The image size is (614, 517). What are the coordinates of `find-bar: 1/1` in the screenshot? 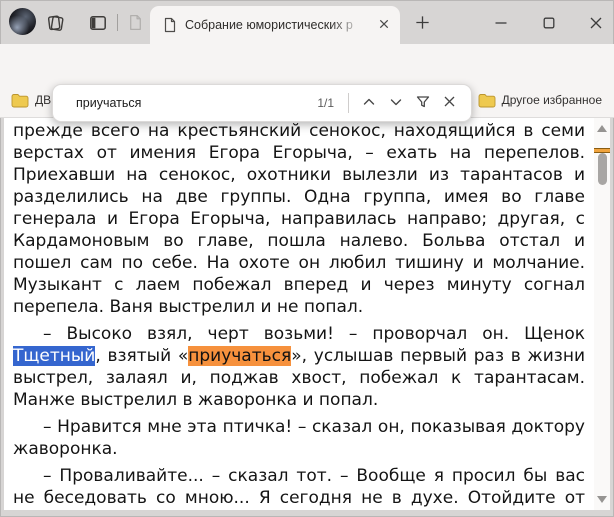 It's located at (262, 103).